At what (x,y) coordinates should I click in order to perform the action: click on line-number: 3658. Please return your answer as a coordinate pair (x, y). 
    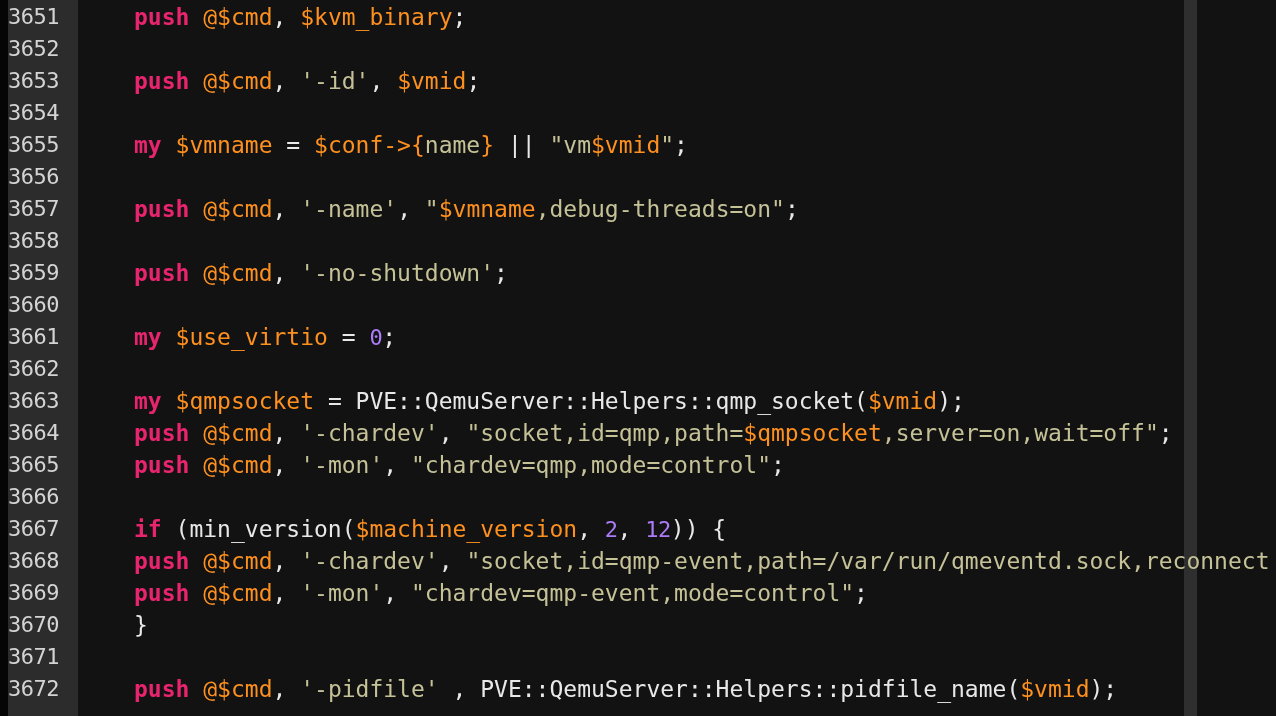
    Looking at the image, I should click on (34, 241).